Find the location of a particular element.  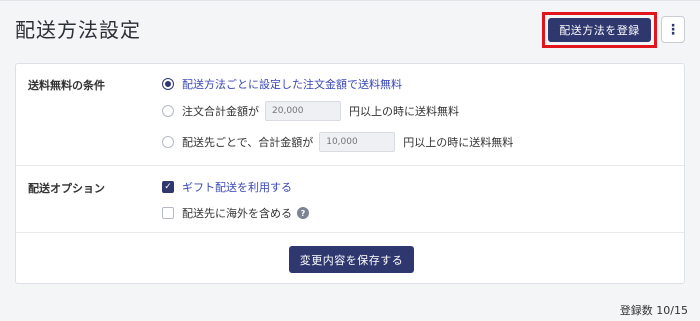

order-total-amount-input is located at coordinates (303, 111).